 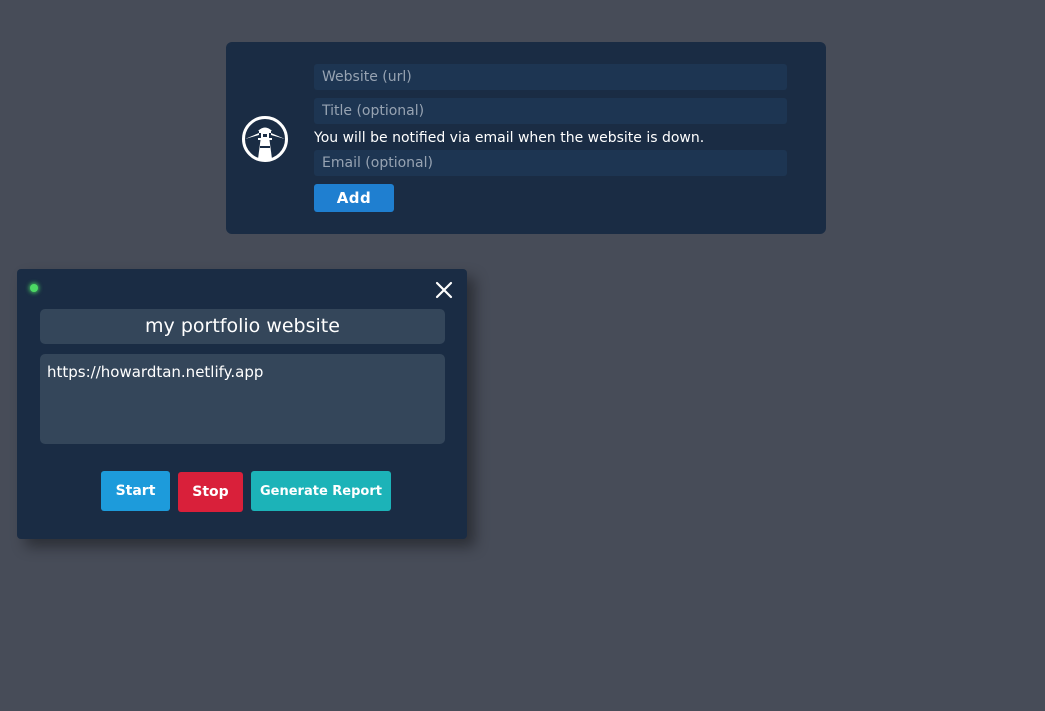 What do you see at coordinates (354, 198) in the screenshot?
I see `add-button: Add` at bounding box center [354, 198].